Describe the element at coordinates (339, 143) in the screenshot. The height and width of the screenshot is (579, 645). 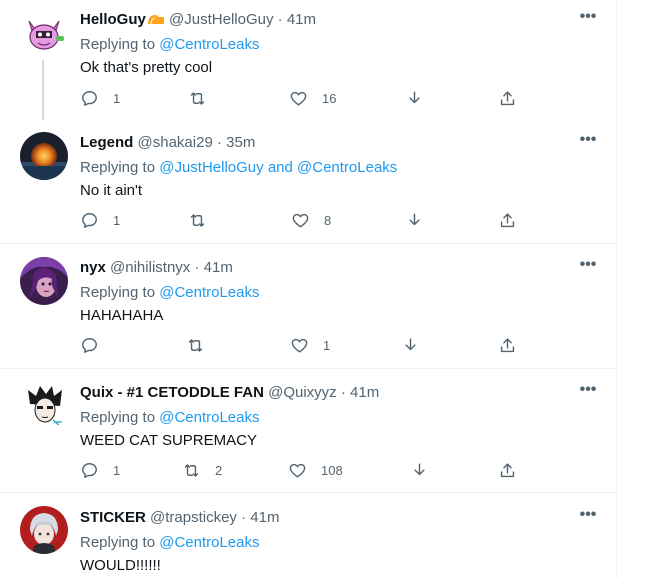
I see `tweet-header: Legend @shakai29 · 35m` at that location.